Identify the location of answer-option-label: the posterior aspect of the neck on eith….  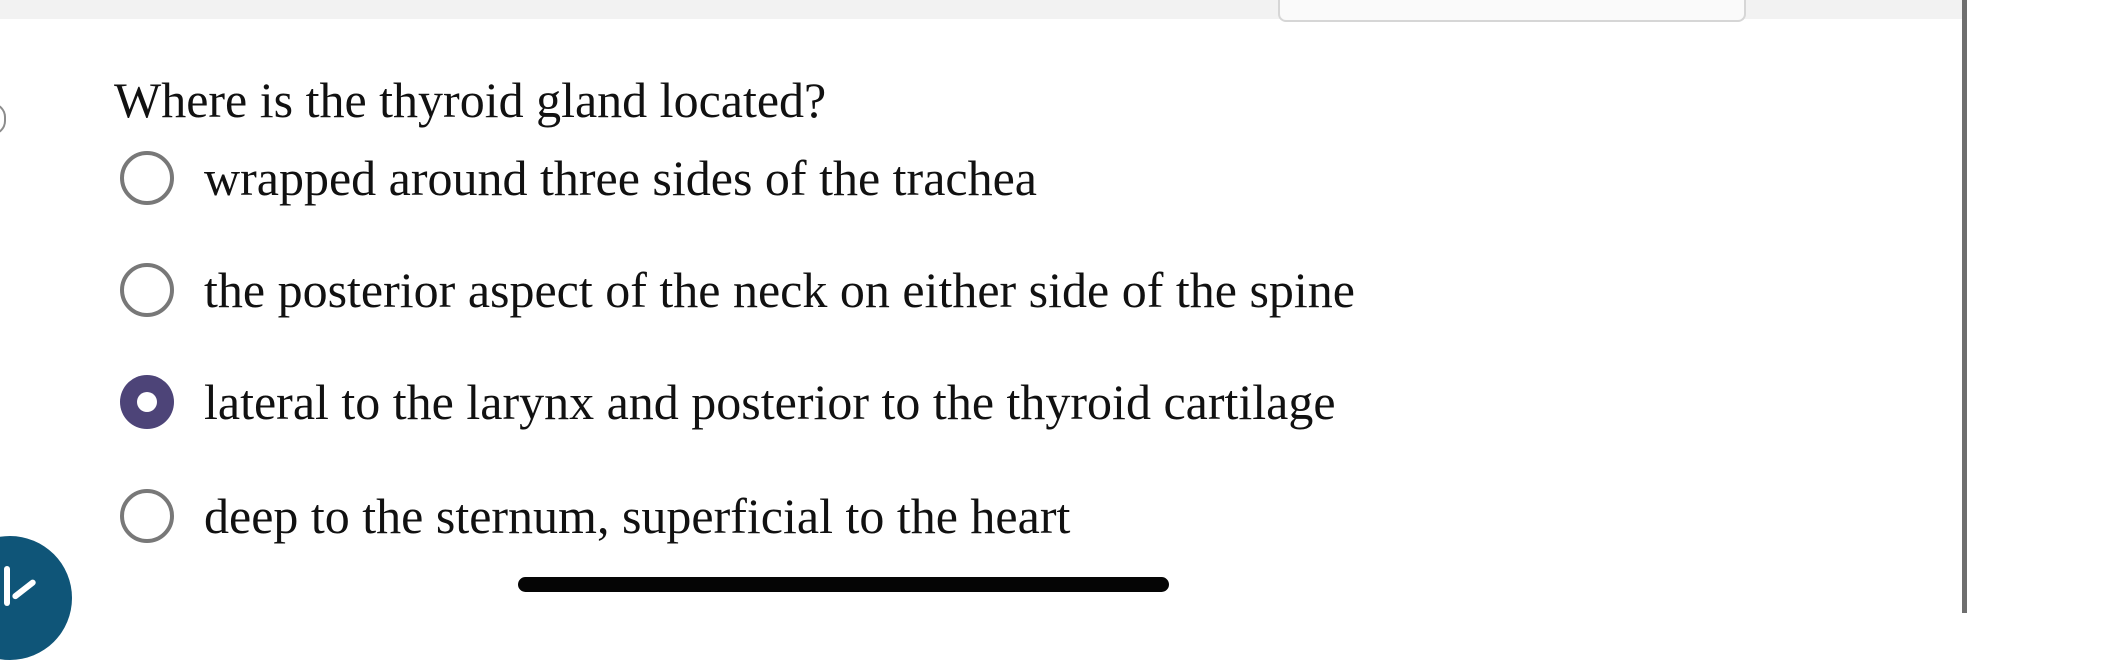
(780, 290).